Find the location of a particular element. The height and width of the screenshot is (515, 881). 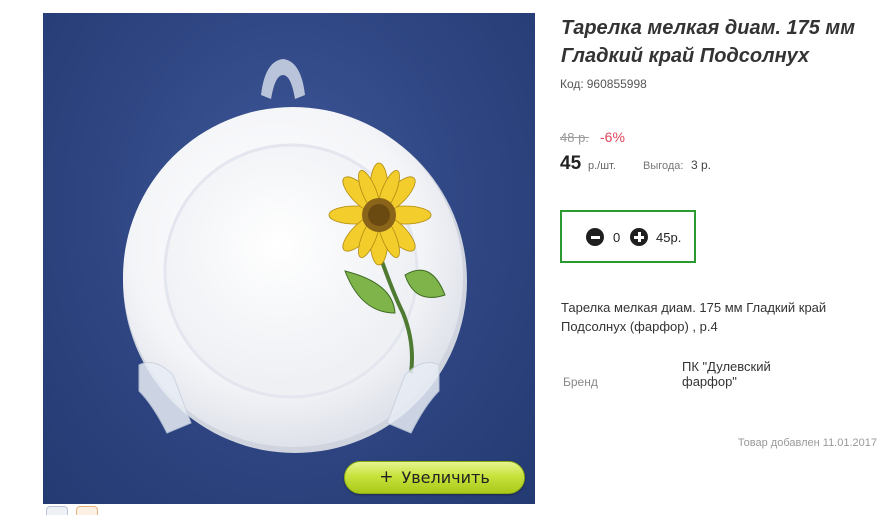

zoom-button: + Увеличить is located at coordinates (434, 477).